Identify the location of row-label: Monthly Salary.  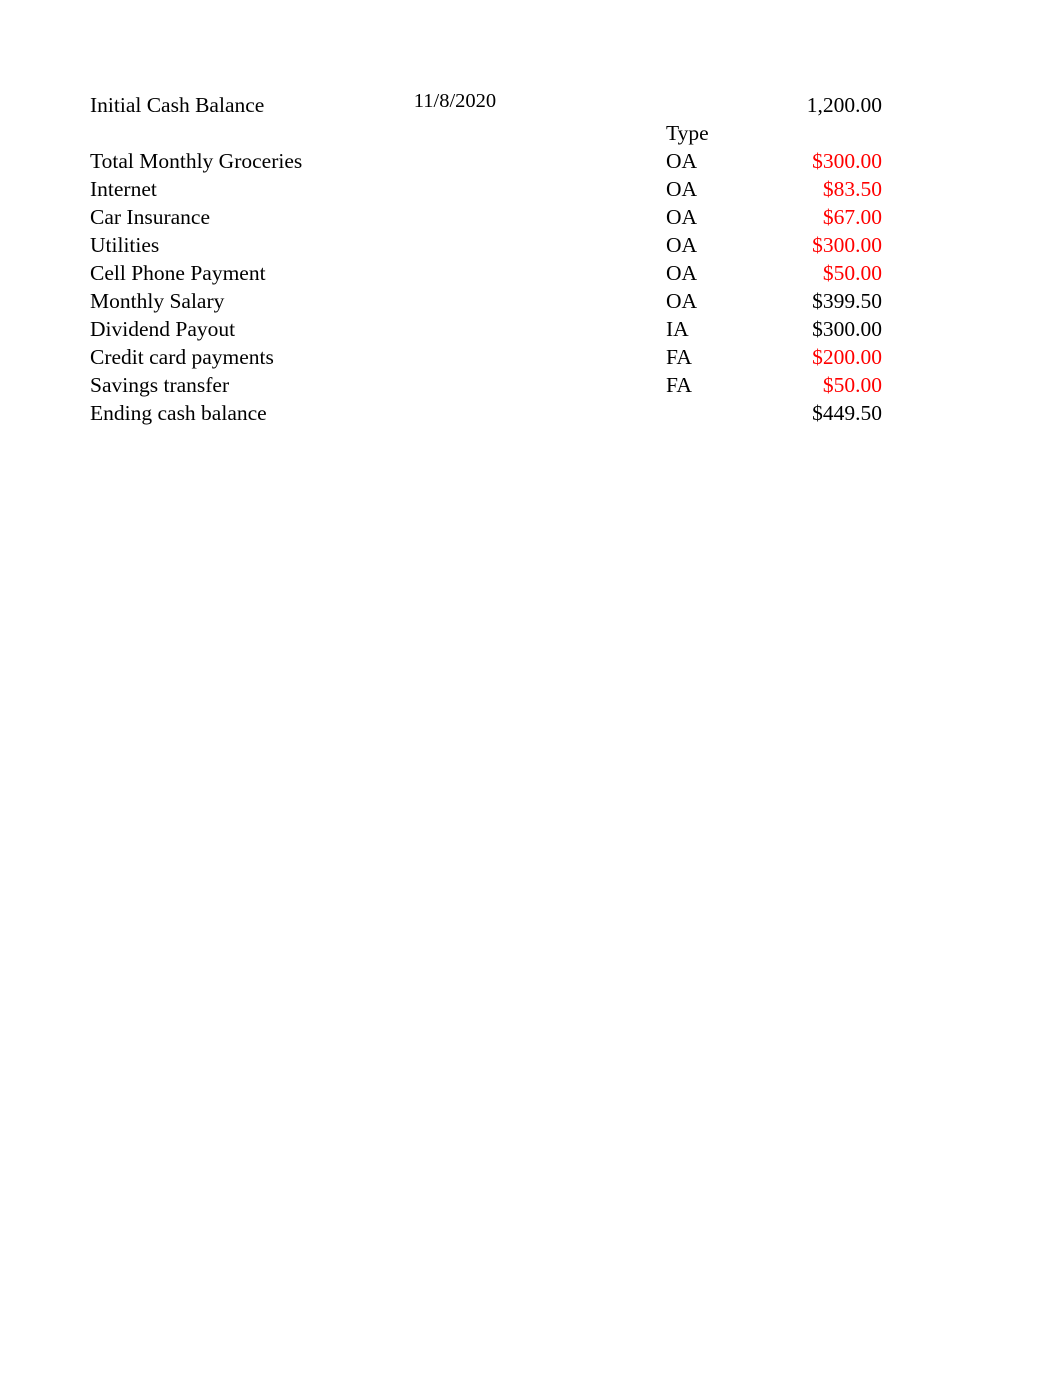
(157, 301).